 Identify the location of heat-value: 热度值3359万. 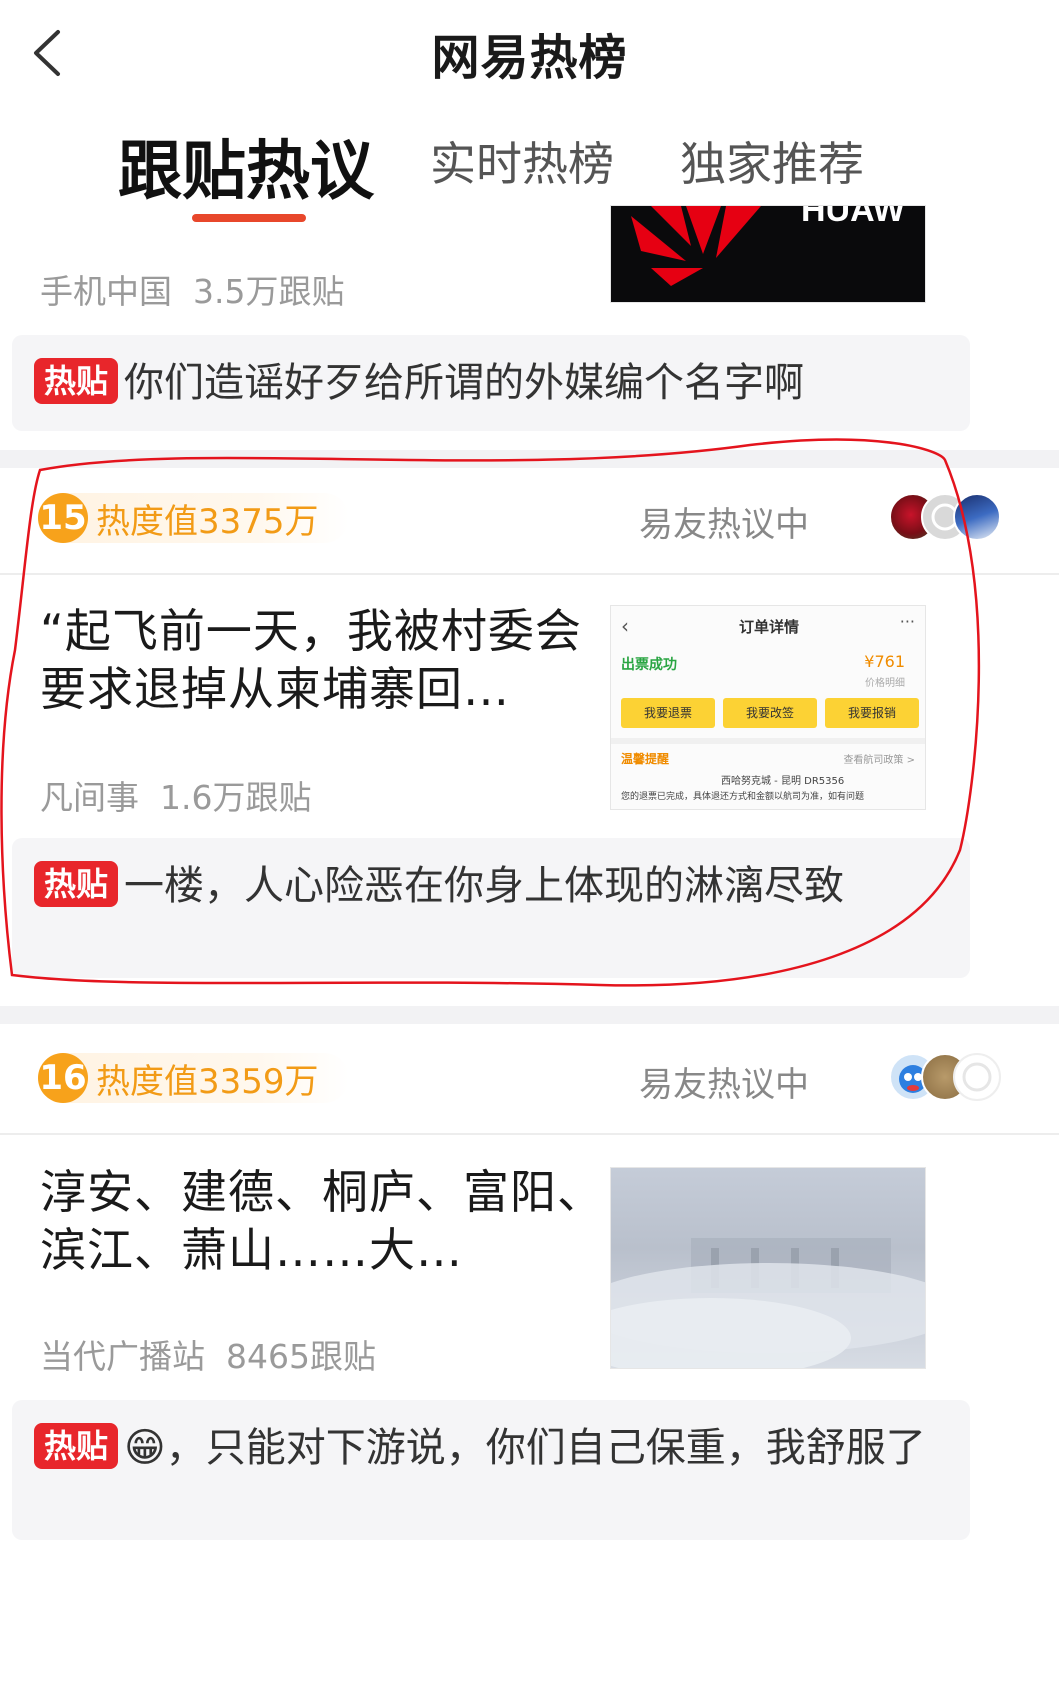
(207, 1081).